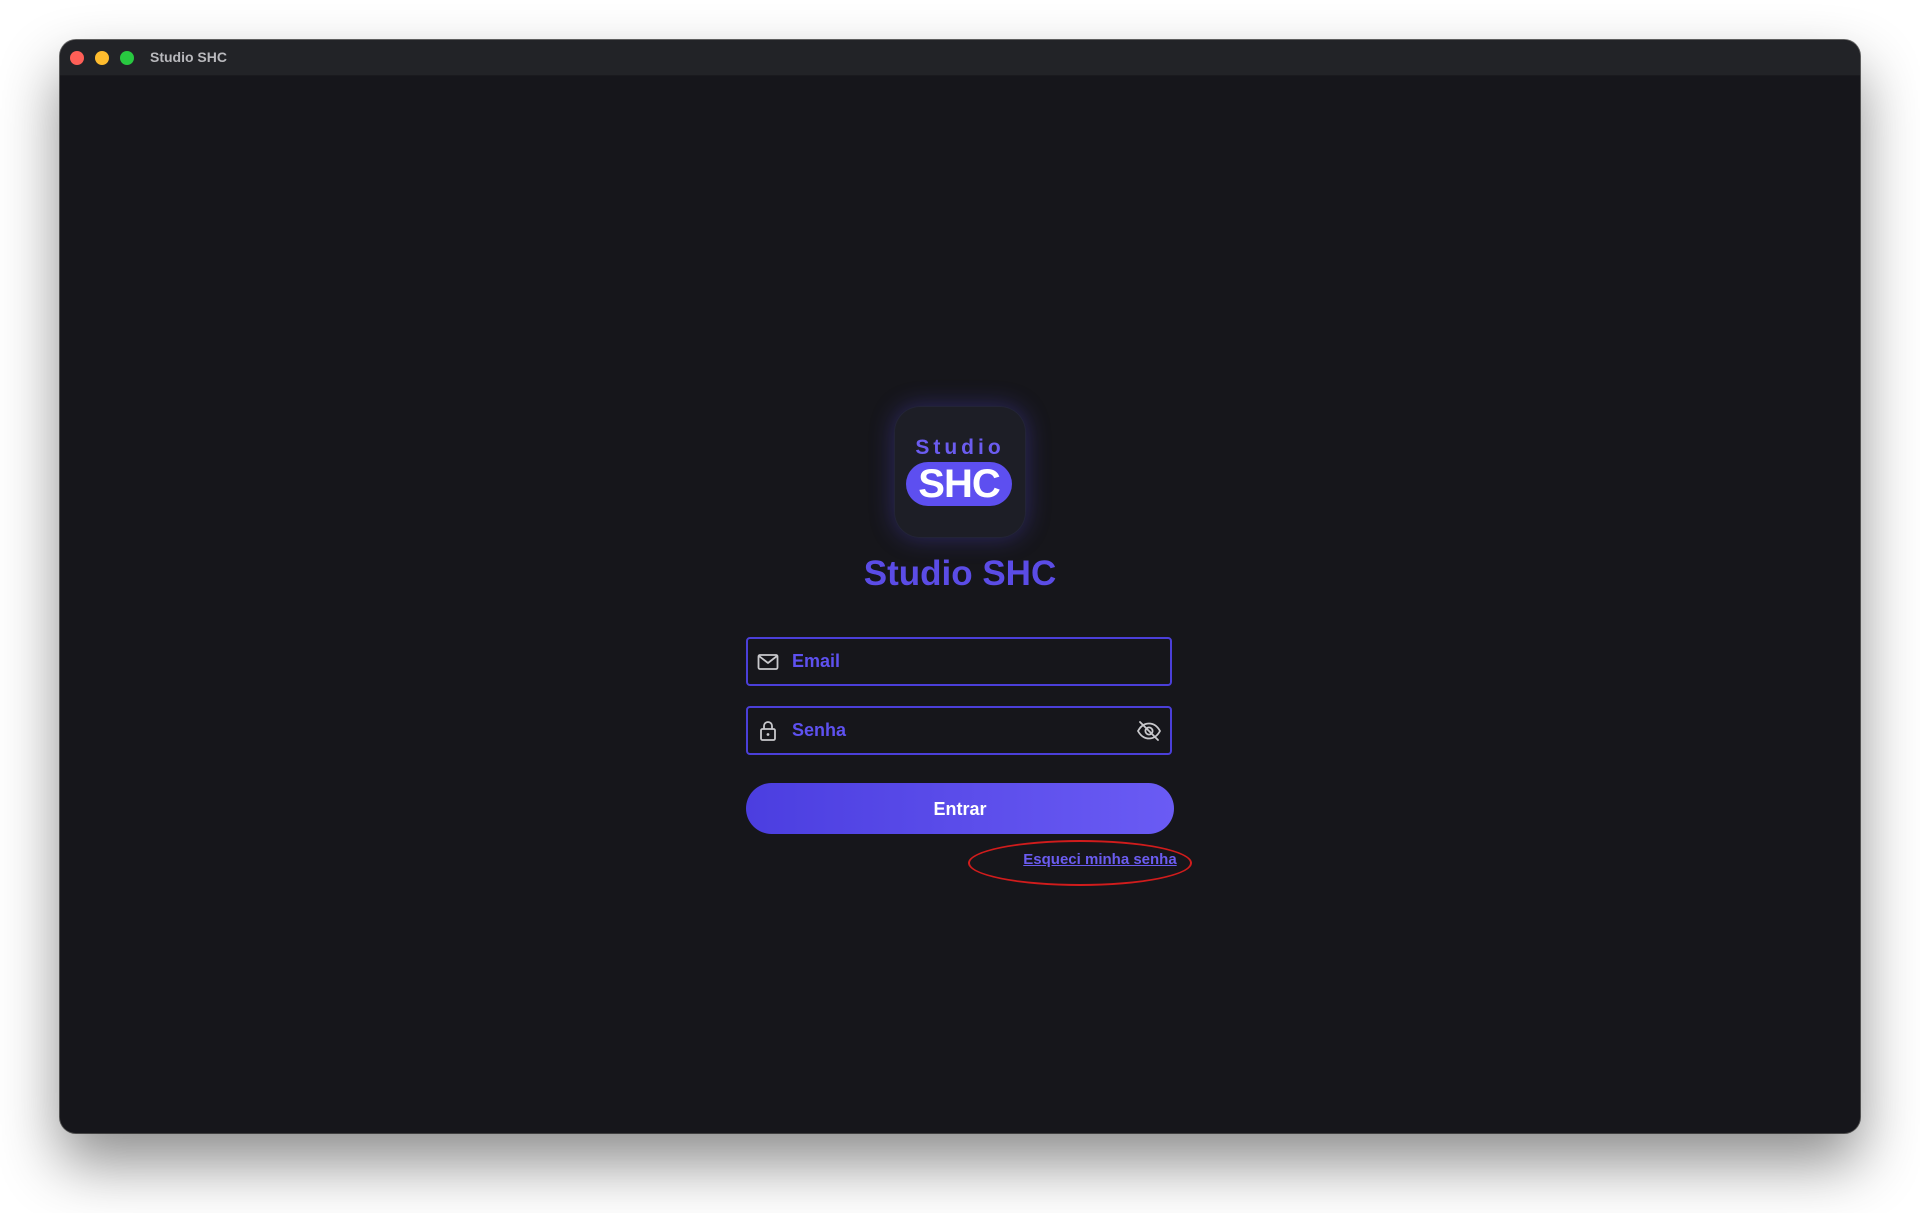 The width and height of the screenshot is (1920, 1213). Describe the element at coordinates (77, 58) in the screenshot. I see `close-window-button` at that location.